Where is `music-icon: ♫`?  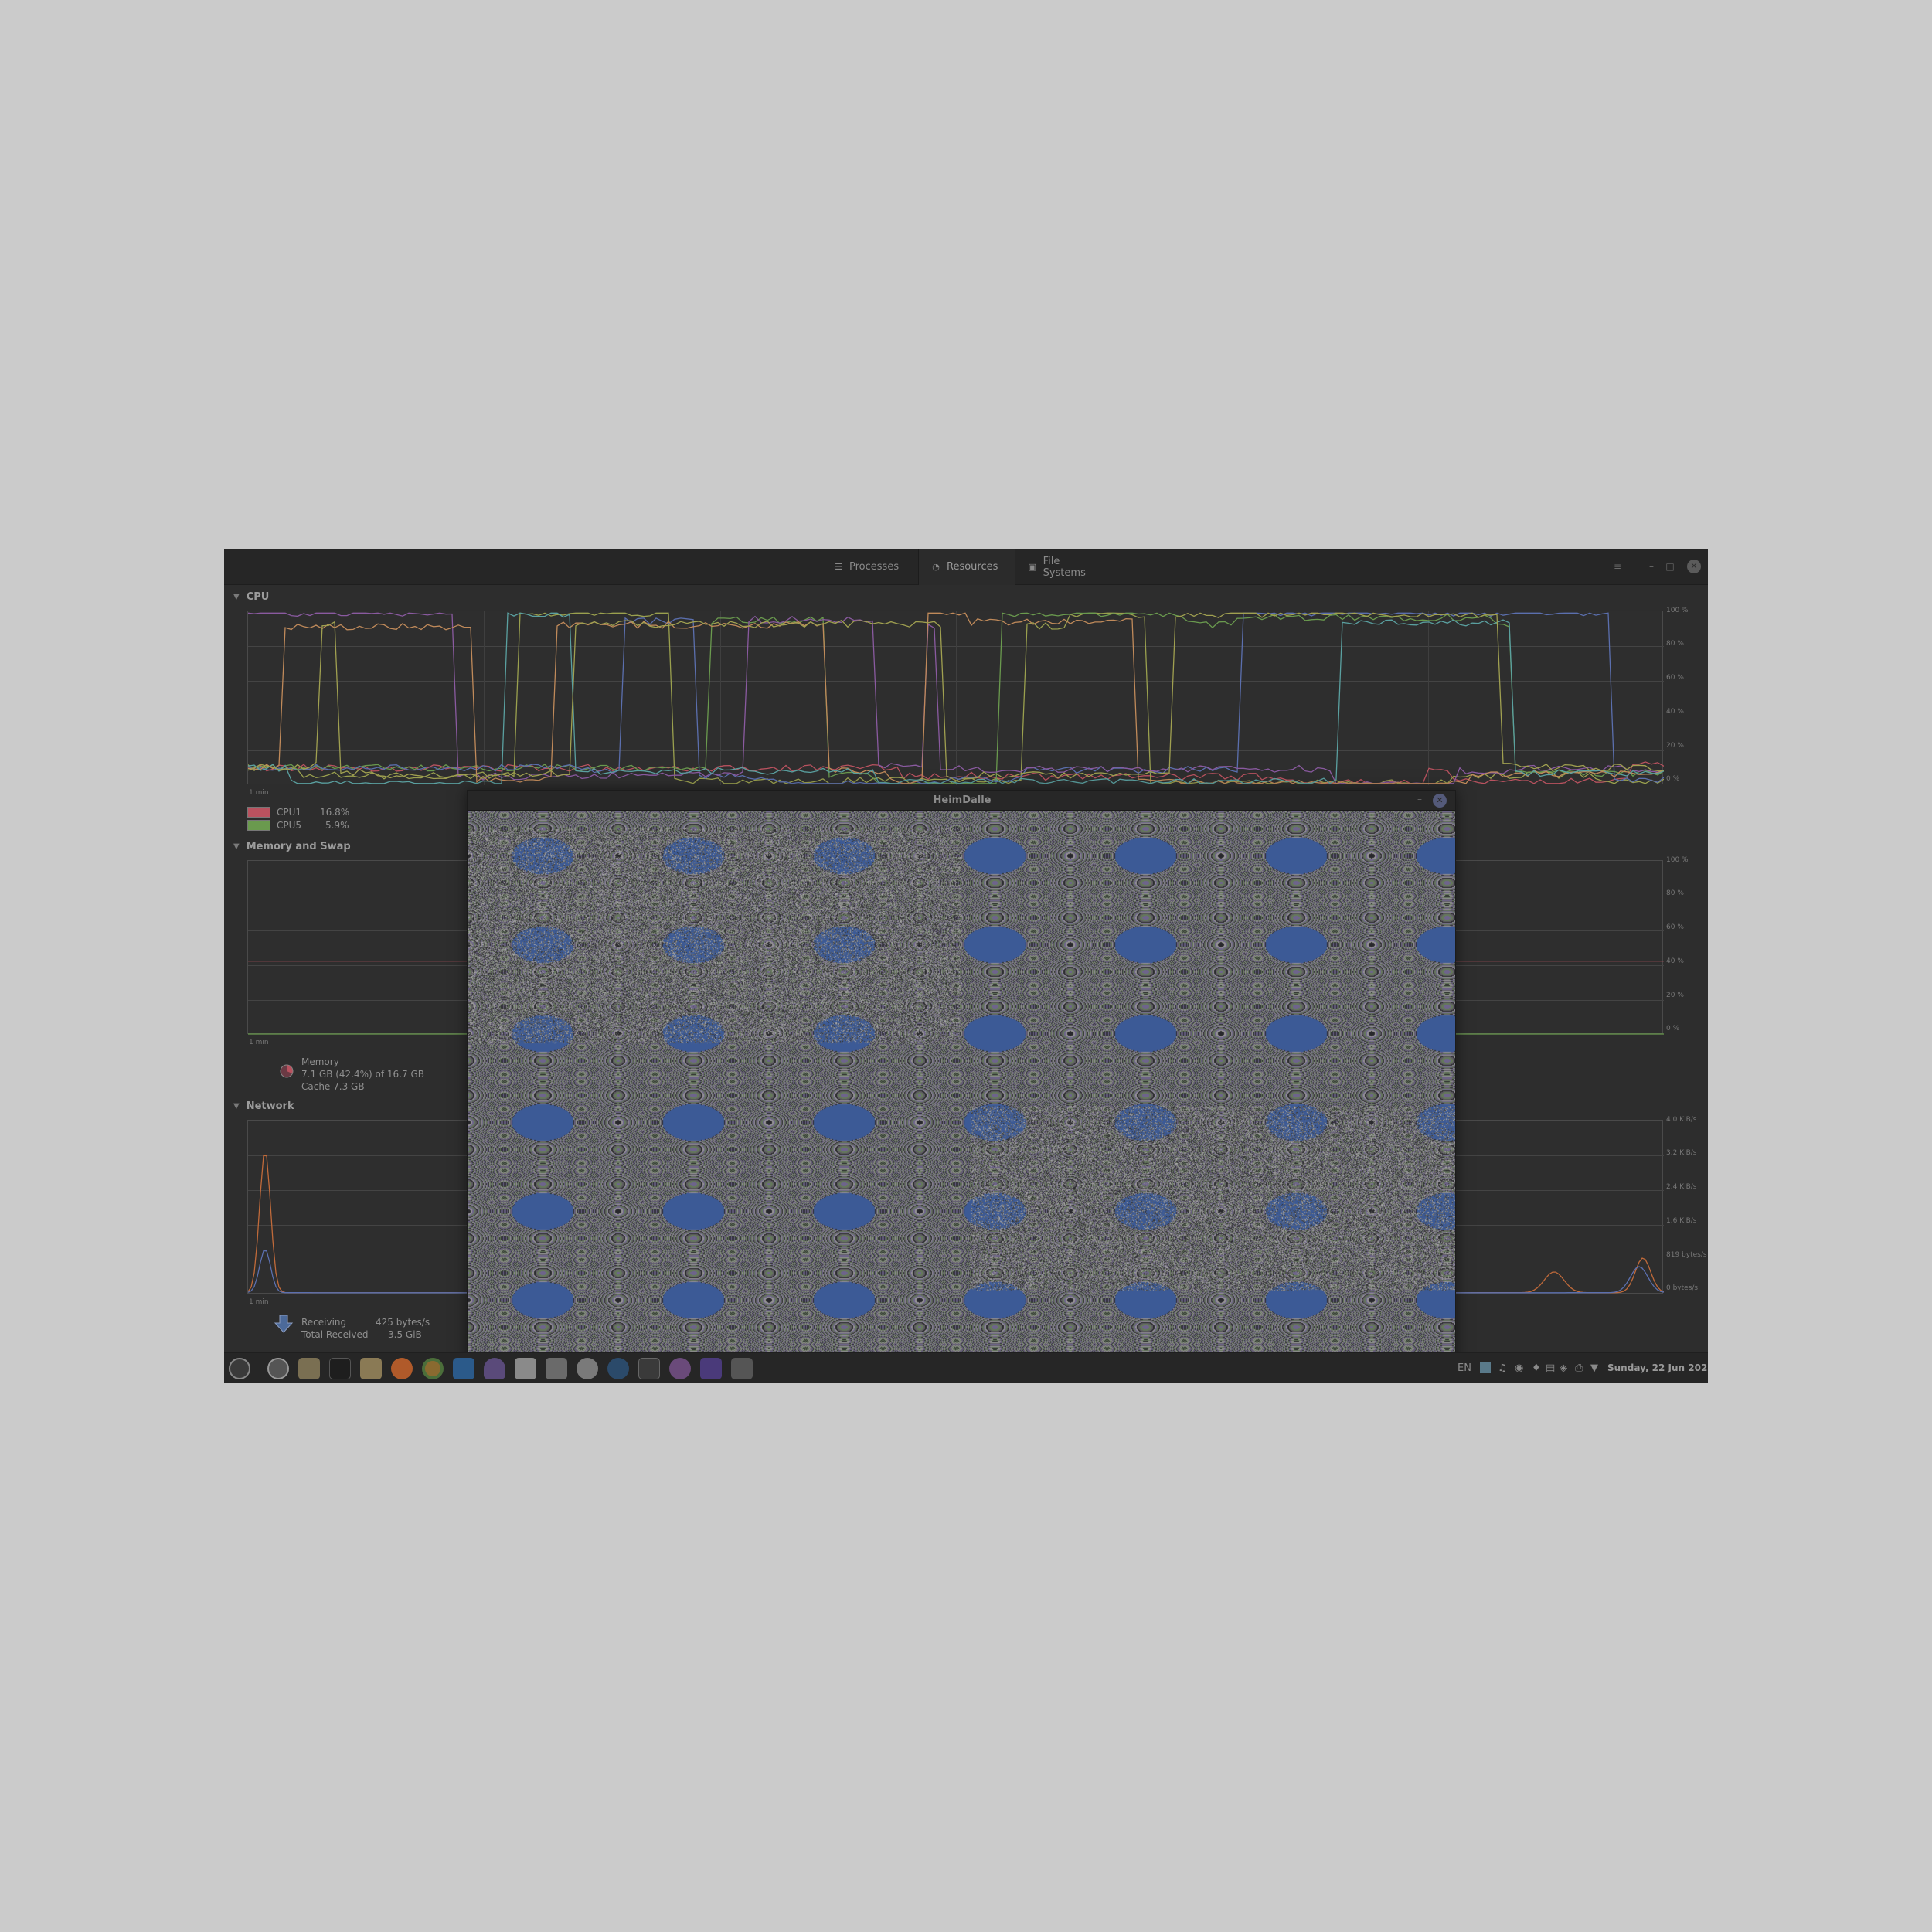 music-icon: ♫ is located at coordinates (1503, 1368).